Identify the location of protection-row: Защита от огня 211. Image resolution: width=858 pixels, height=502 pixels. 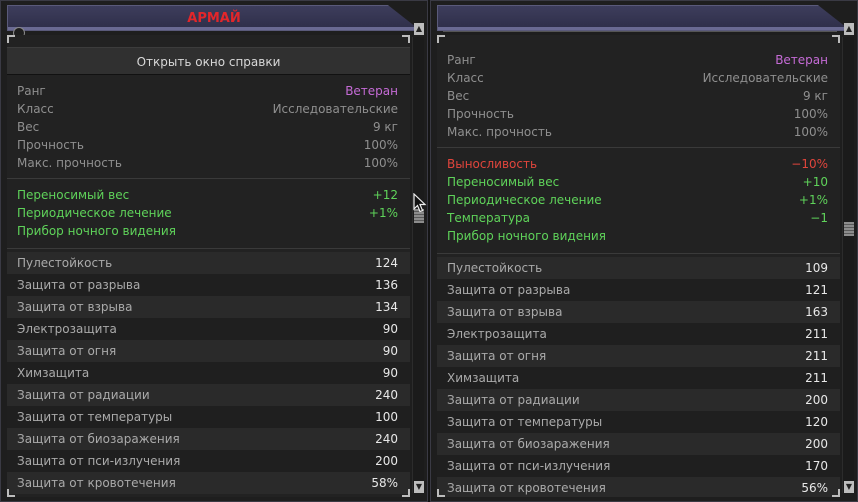
(638, 356).